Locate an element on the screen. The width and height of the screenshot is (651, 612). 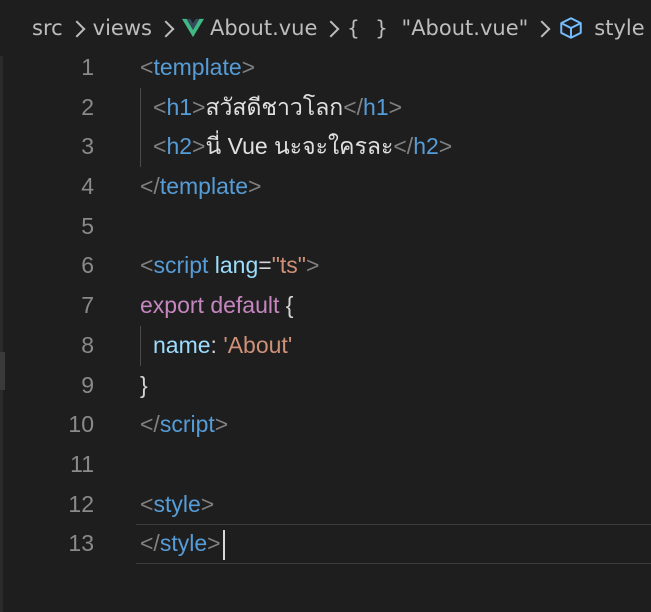
code-text: <template> is located at coordinates (198, 67).